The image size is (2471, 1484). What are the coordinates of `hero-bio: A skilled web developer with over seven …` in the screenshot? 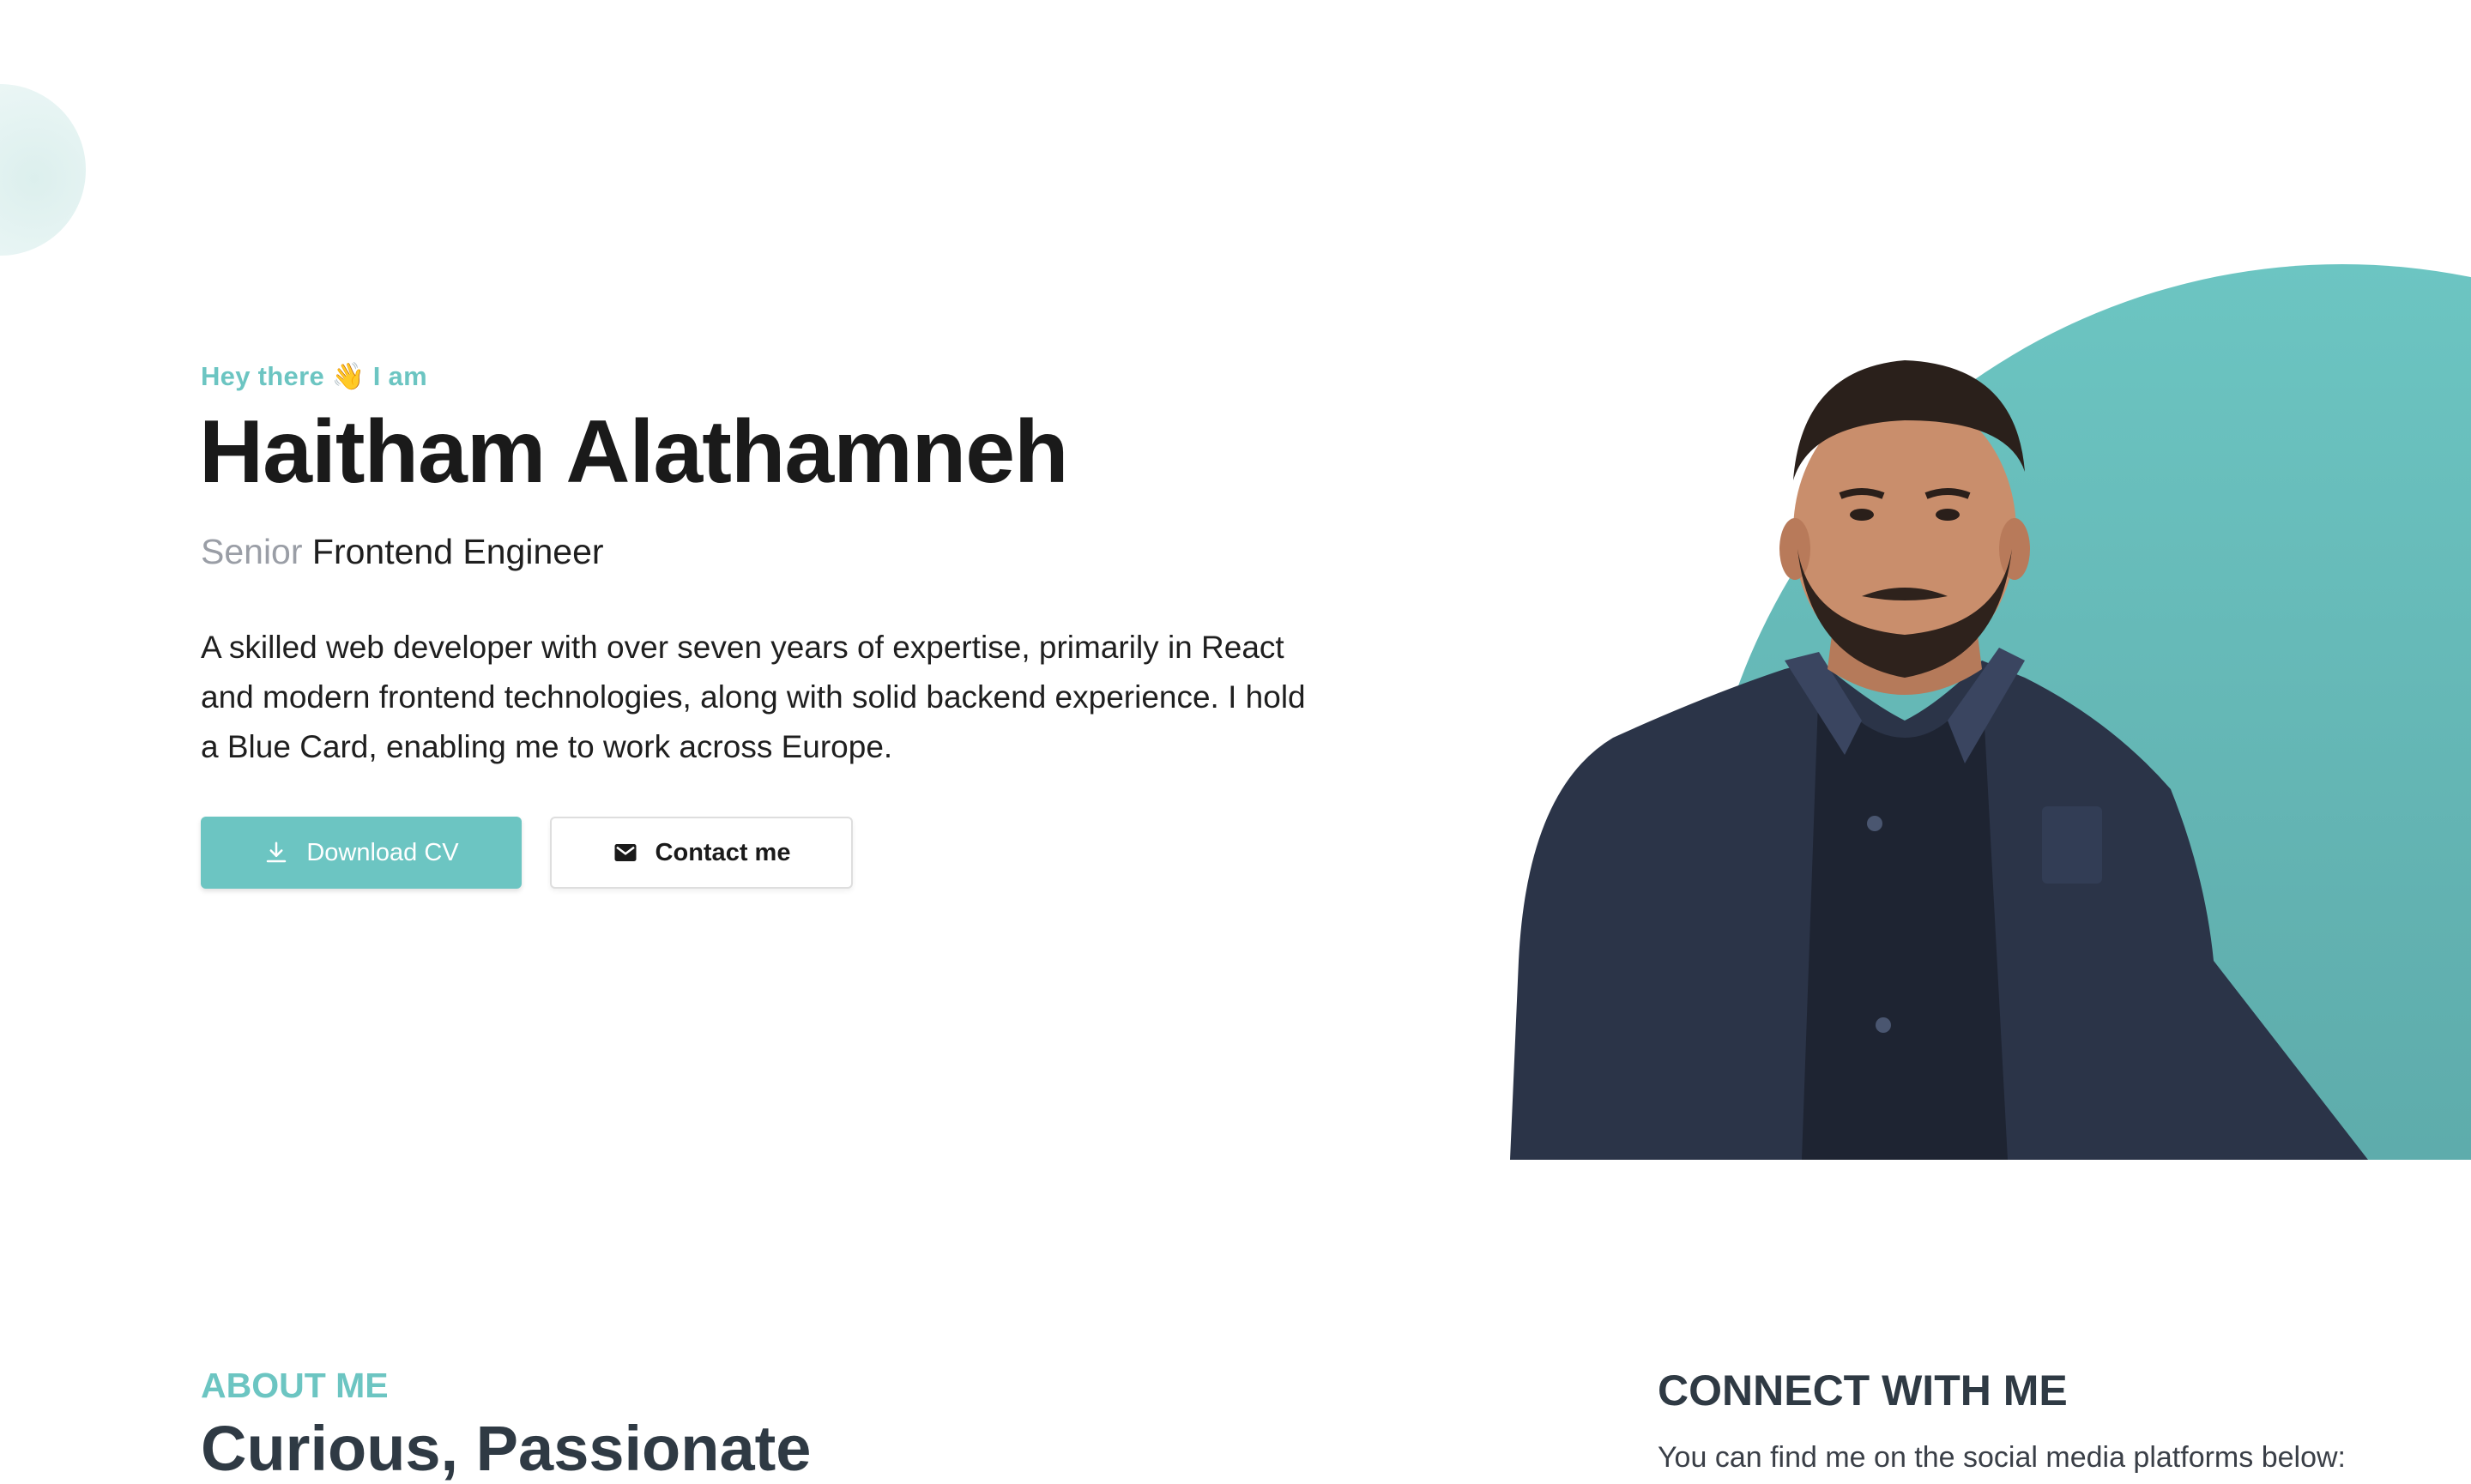 It's located at (753, 697).